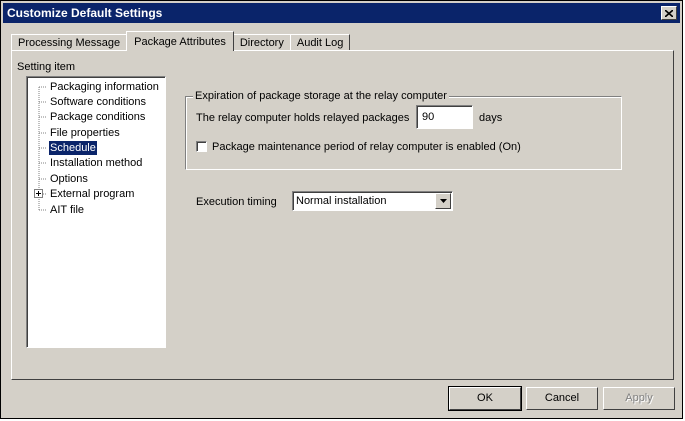 Image resolution: width=685 pixels, height=421 pixels. Describe the element at coordinates (236, 202) in the screenshot. I see `execution-timing-label: Execution timing` at that location.